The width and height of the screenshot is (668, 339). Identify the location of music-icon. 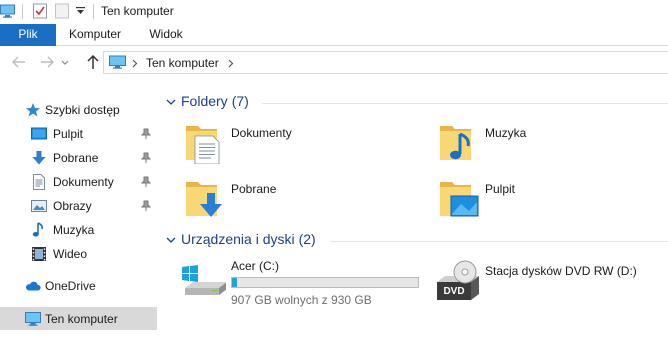
(37, 229).